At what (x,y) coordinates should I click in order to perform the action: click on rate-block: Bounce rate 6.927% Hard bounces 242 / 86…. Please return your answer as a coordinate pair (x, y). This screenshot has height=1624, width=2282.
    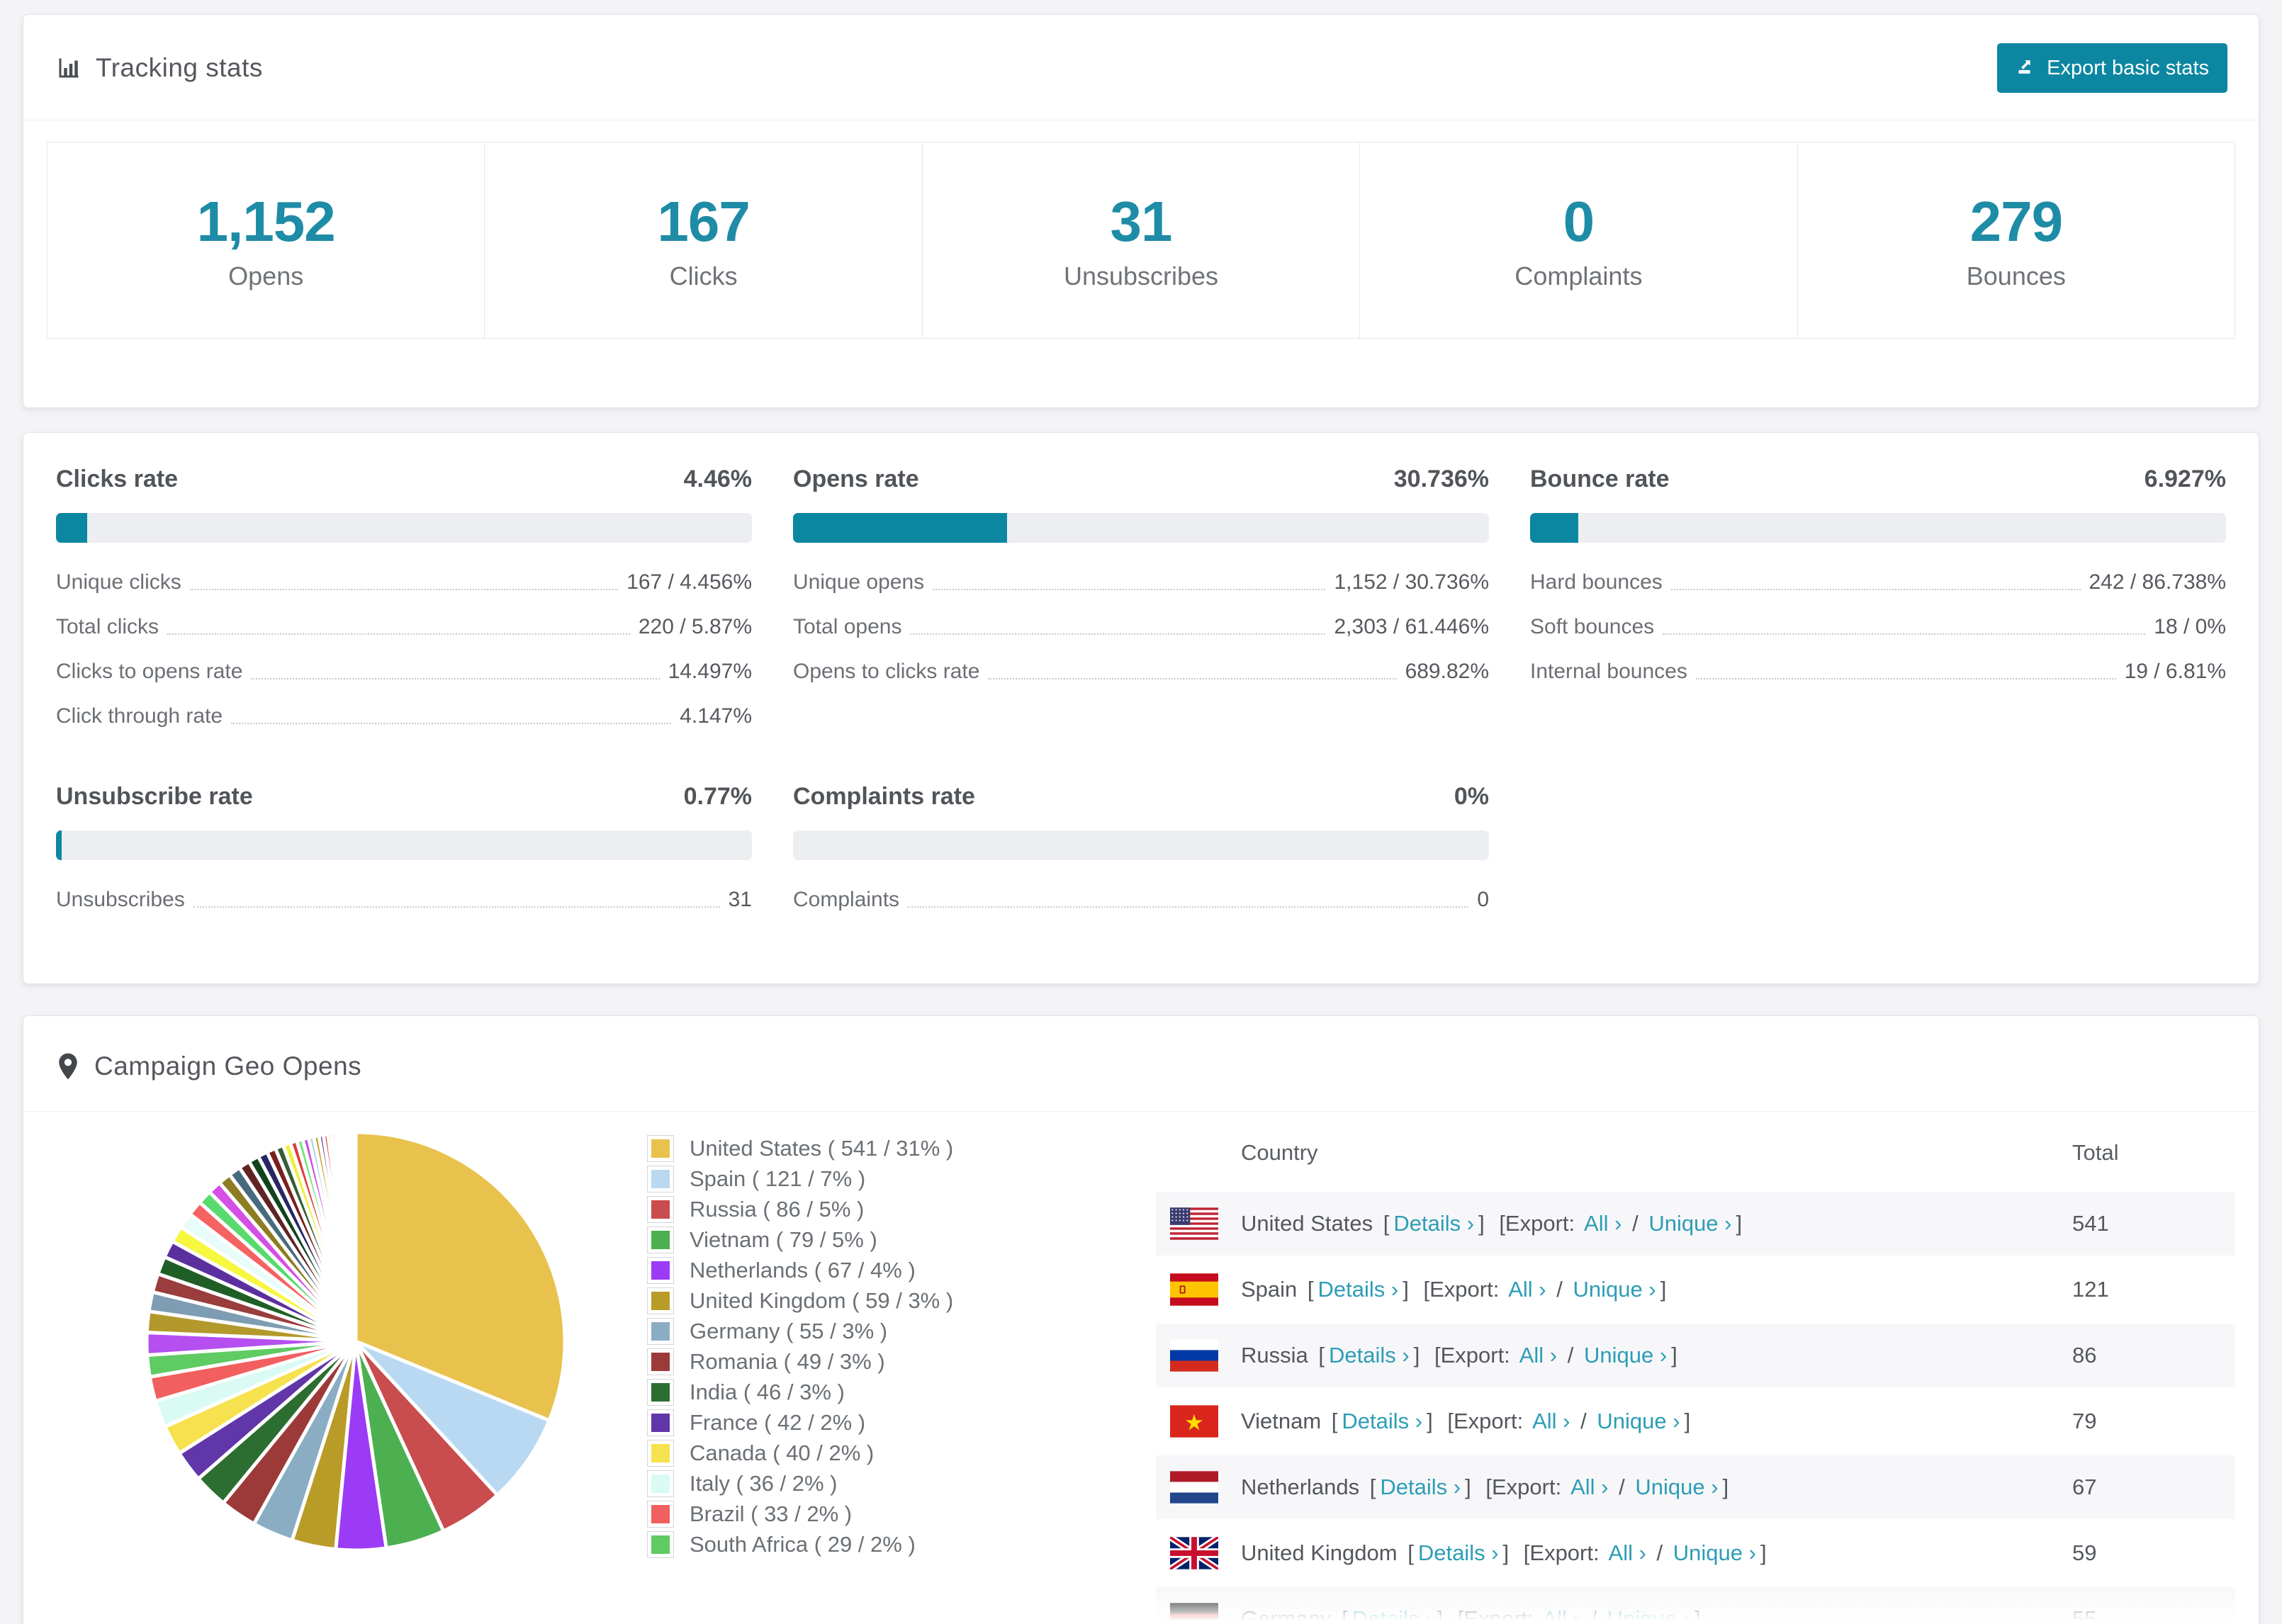
    Looking at the image, I should click on (1878, 598).